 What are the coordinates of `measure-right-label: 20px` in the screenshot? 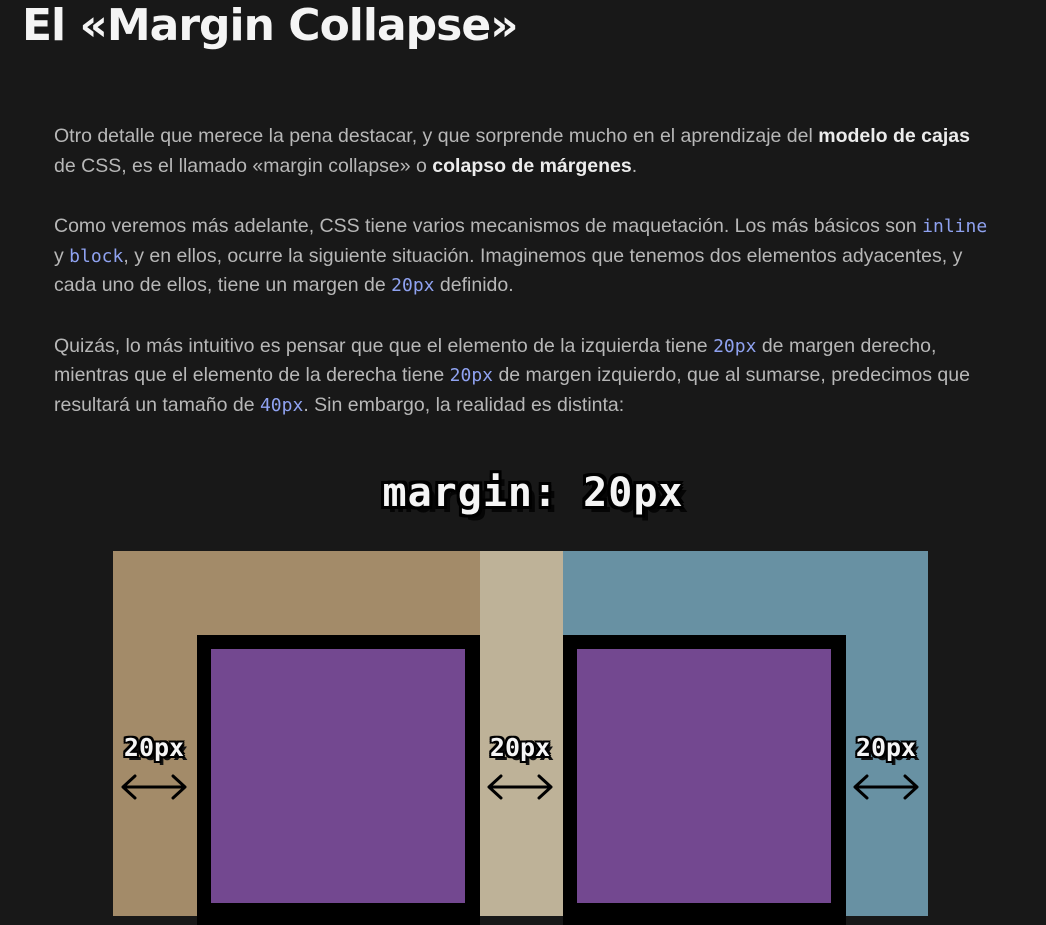 It's located at (886, 747).